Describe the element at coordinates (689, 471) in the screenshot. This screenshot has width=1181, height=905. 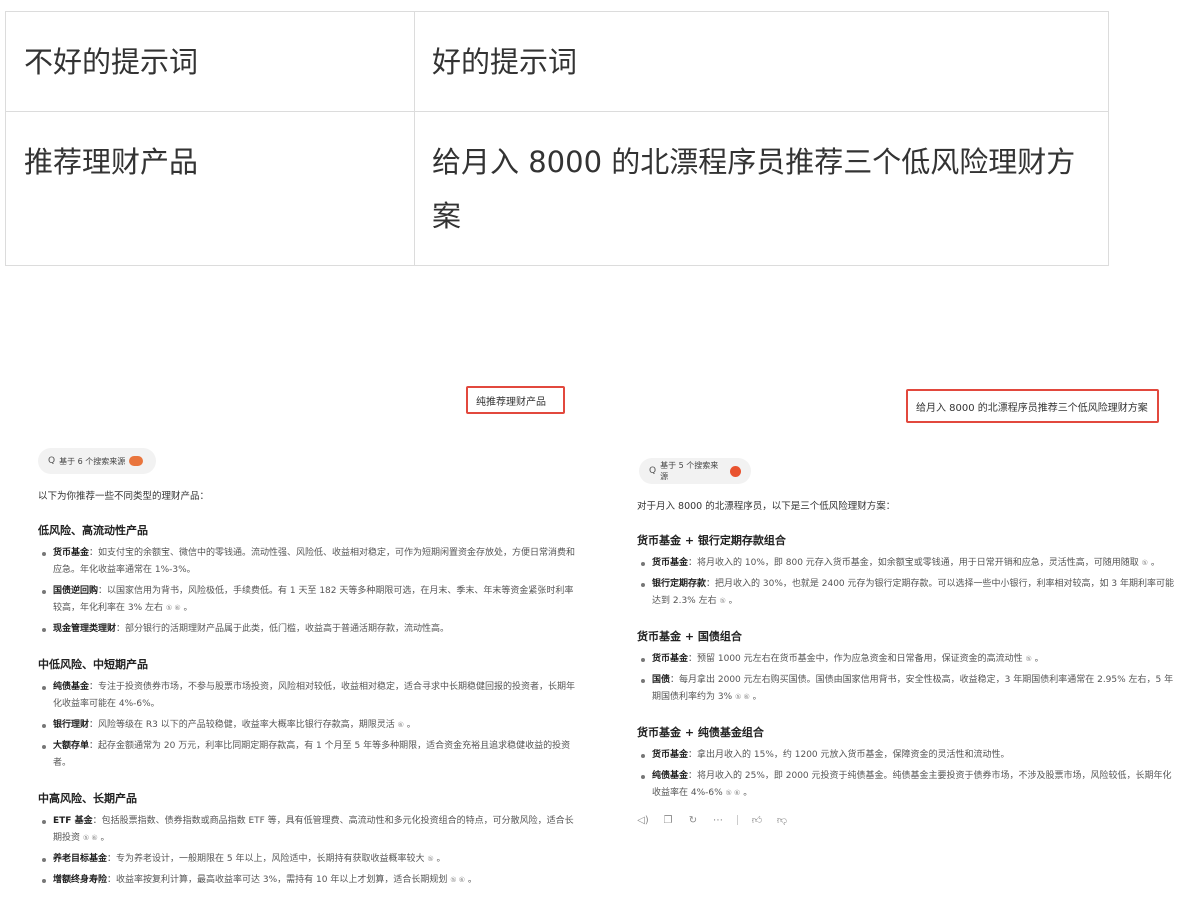
I see `search-sources-label: 基于 5 个搜索来源` at that location.